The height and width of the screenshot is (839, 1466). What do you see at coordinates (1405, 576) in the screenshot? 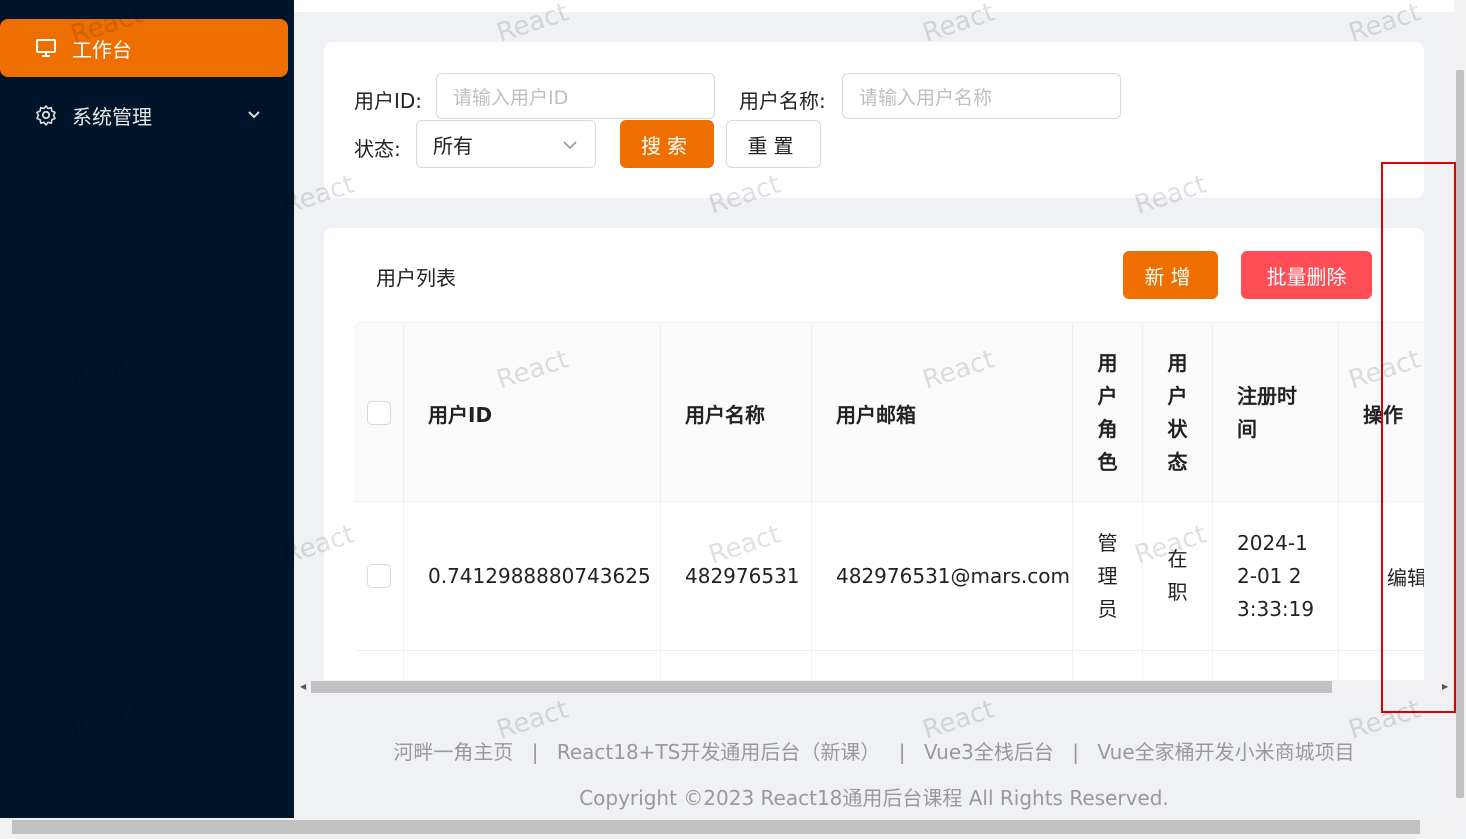
I see `edit-link: 编辑` at bounding box center [1405, 576].